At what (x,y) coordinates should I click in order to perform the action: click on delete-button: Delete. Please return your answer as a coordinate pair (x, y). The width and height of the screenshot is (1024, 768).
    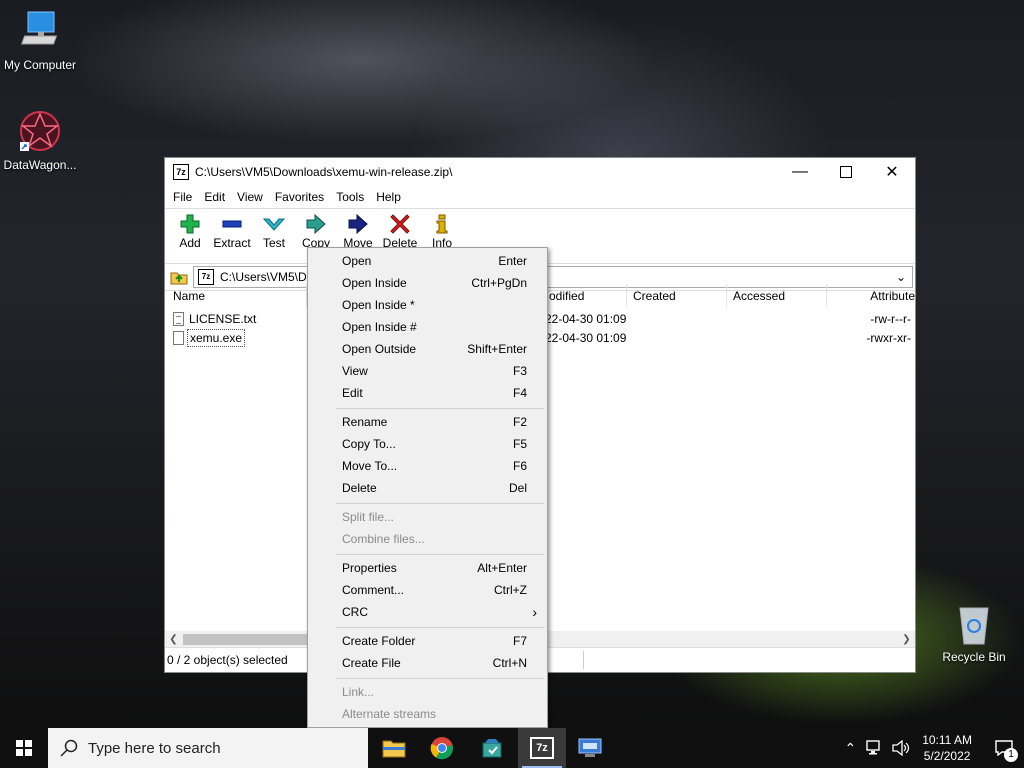
    Looking at the image, I should click on (400, 231).